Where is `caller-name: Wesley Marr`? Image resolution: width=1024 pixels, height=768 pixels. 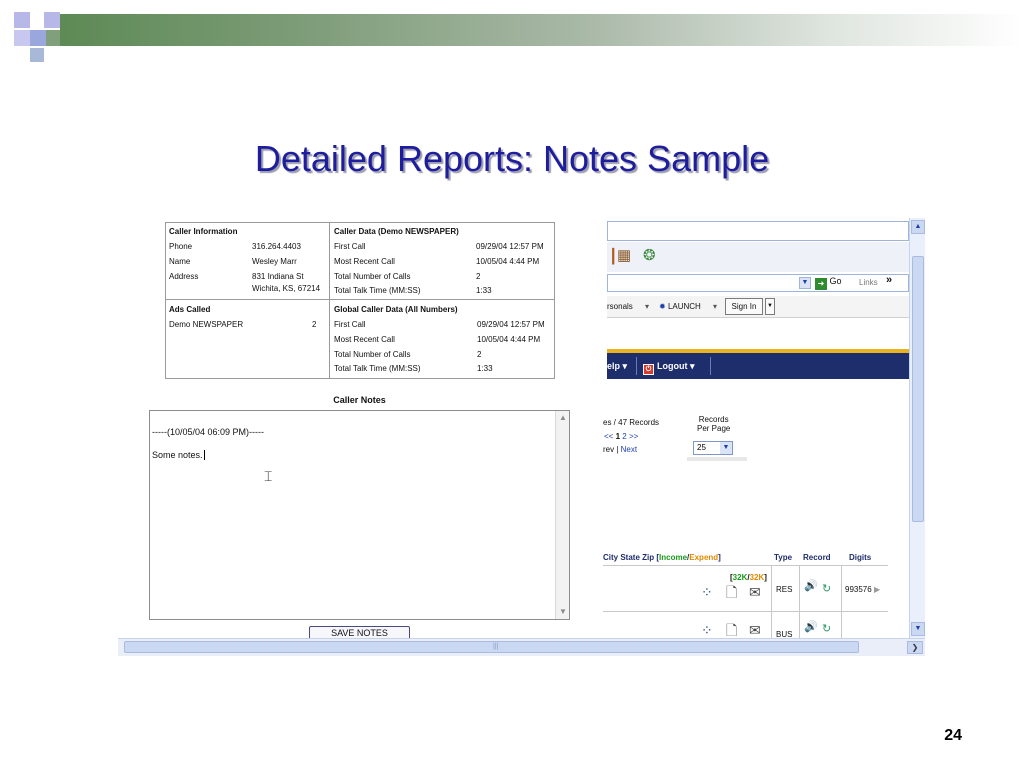 caller-name: Wesley Marr is located at coordinates (274, 261).